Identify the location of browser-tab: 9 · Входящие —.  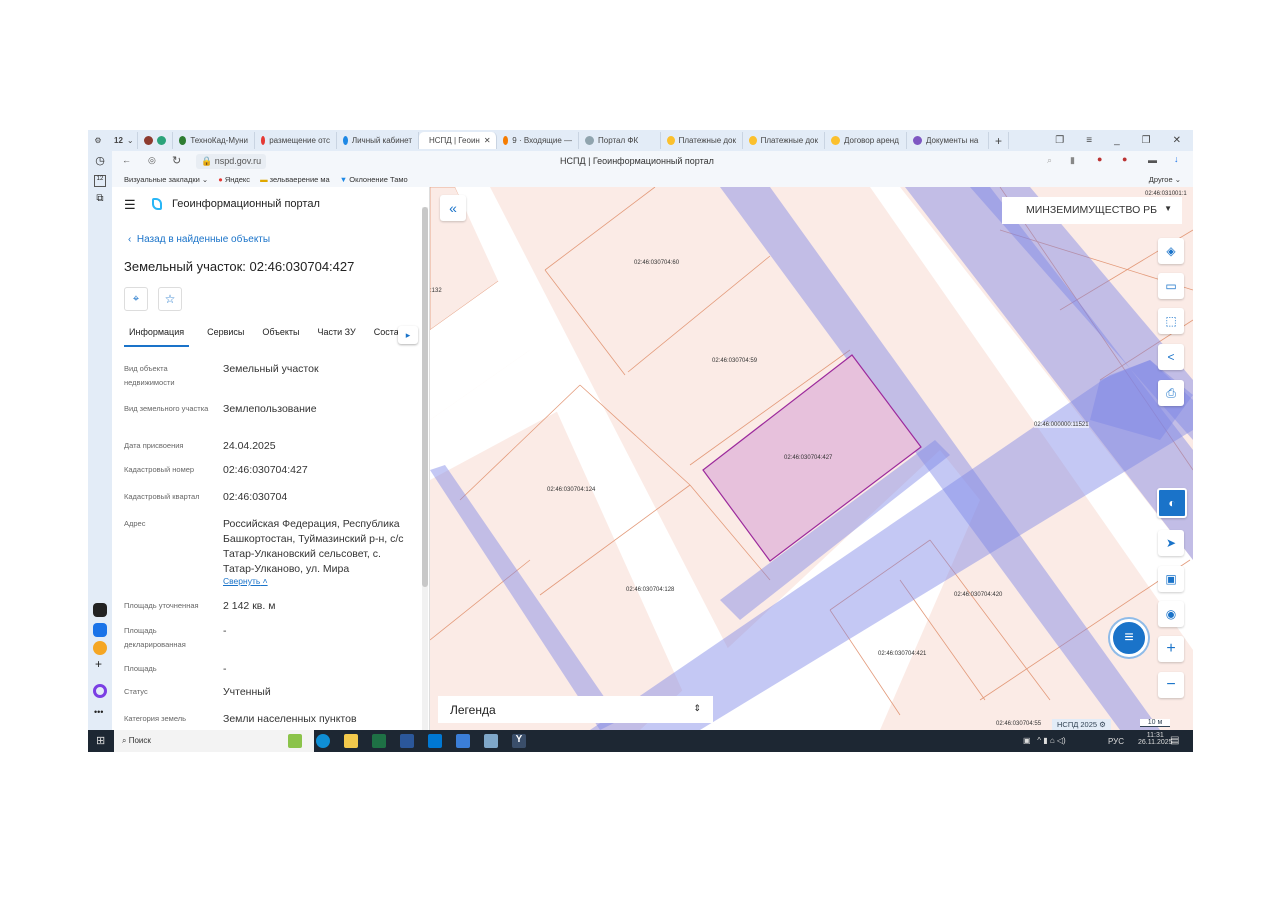
(538, 140).